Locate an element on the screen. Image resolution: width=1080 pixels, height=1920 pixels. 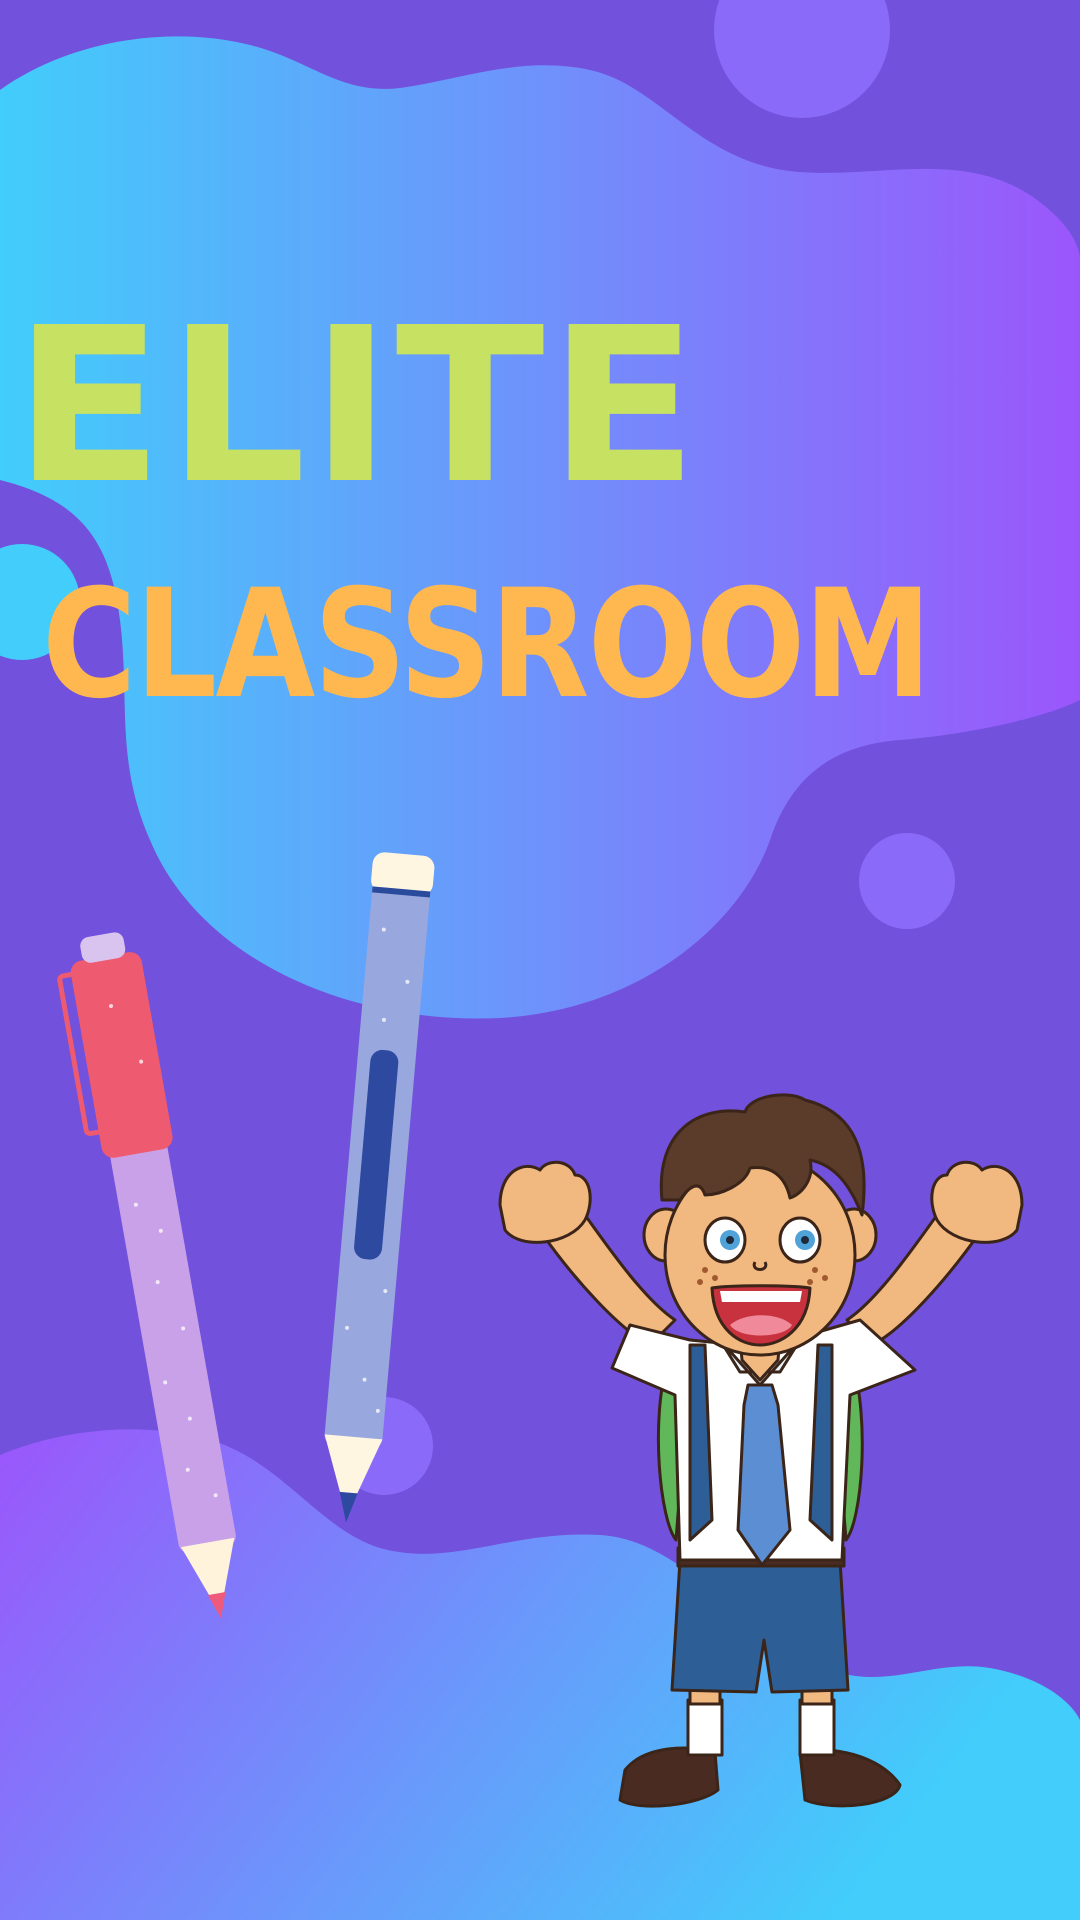
title-classroom: CLASSROOM is located at coordinates (487, 645).